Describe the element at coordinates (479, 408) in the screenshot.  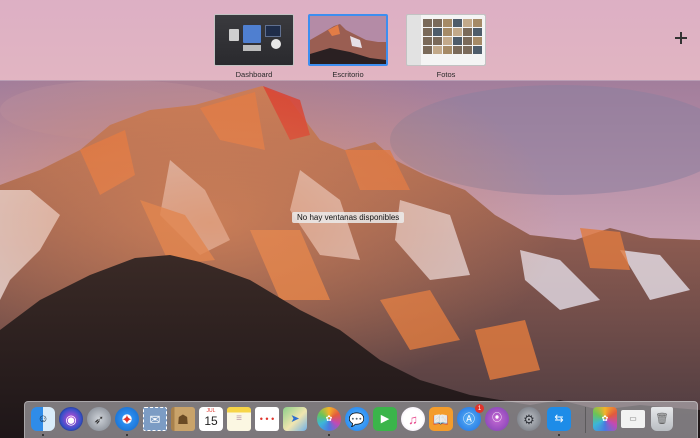
I see `notification-badge: 1` at that location.